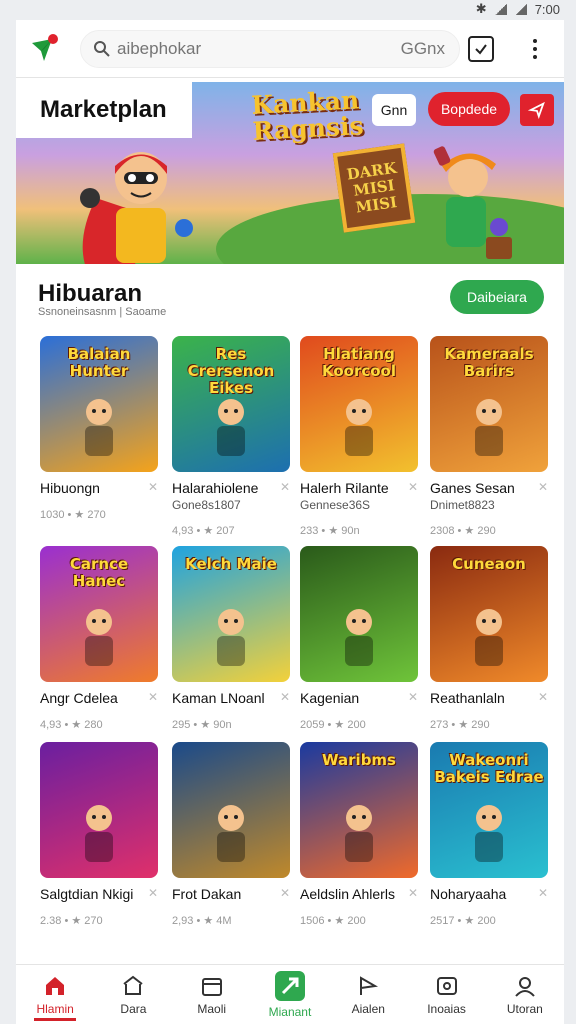  I want to click on game-thumbnail: Cuneaon, so click(489, 614).